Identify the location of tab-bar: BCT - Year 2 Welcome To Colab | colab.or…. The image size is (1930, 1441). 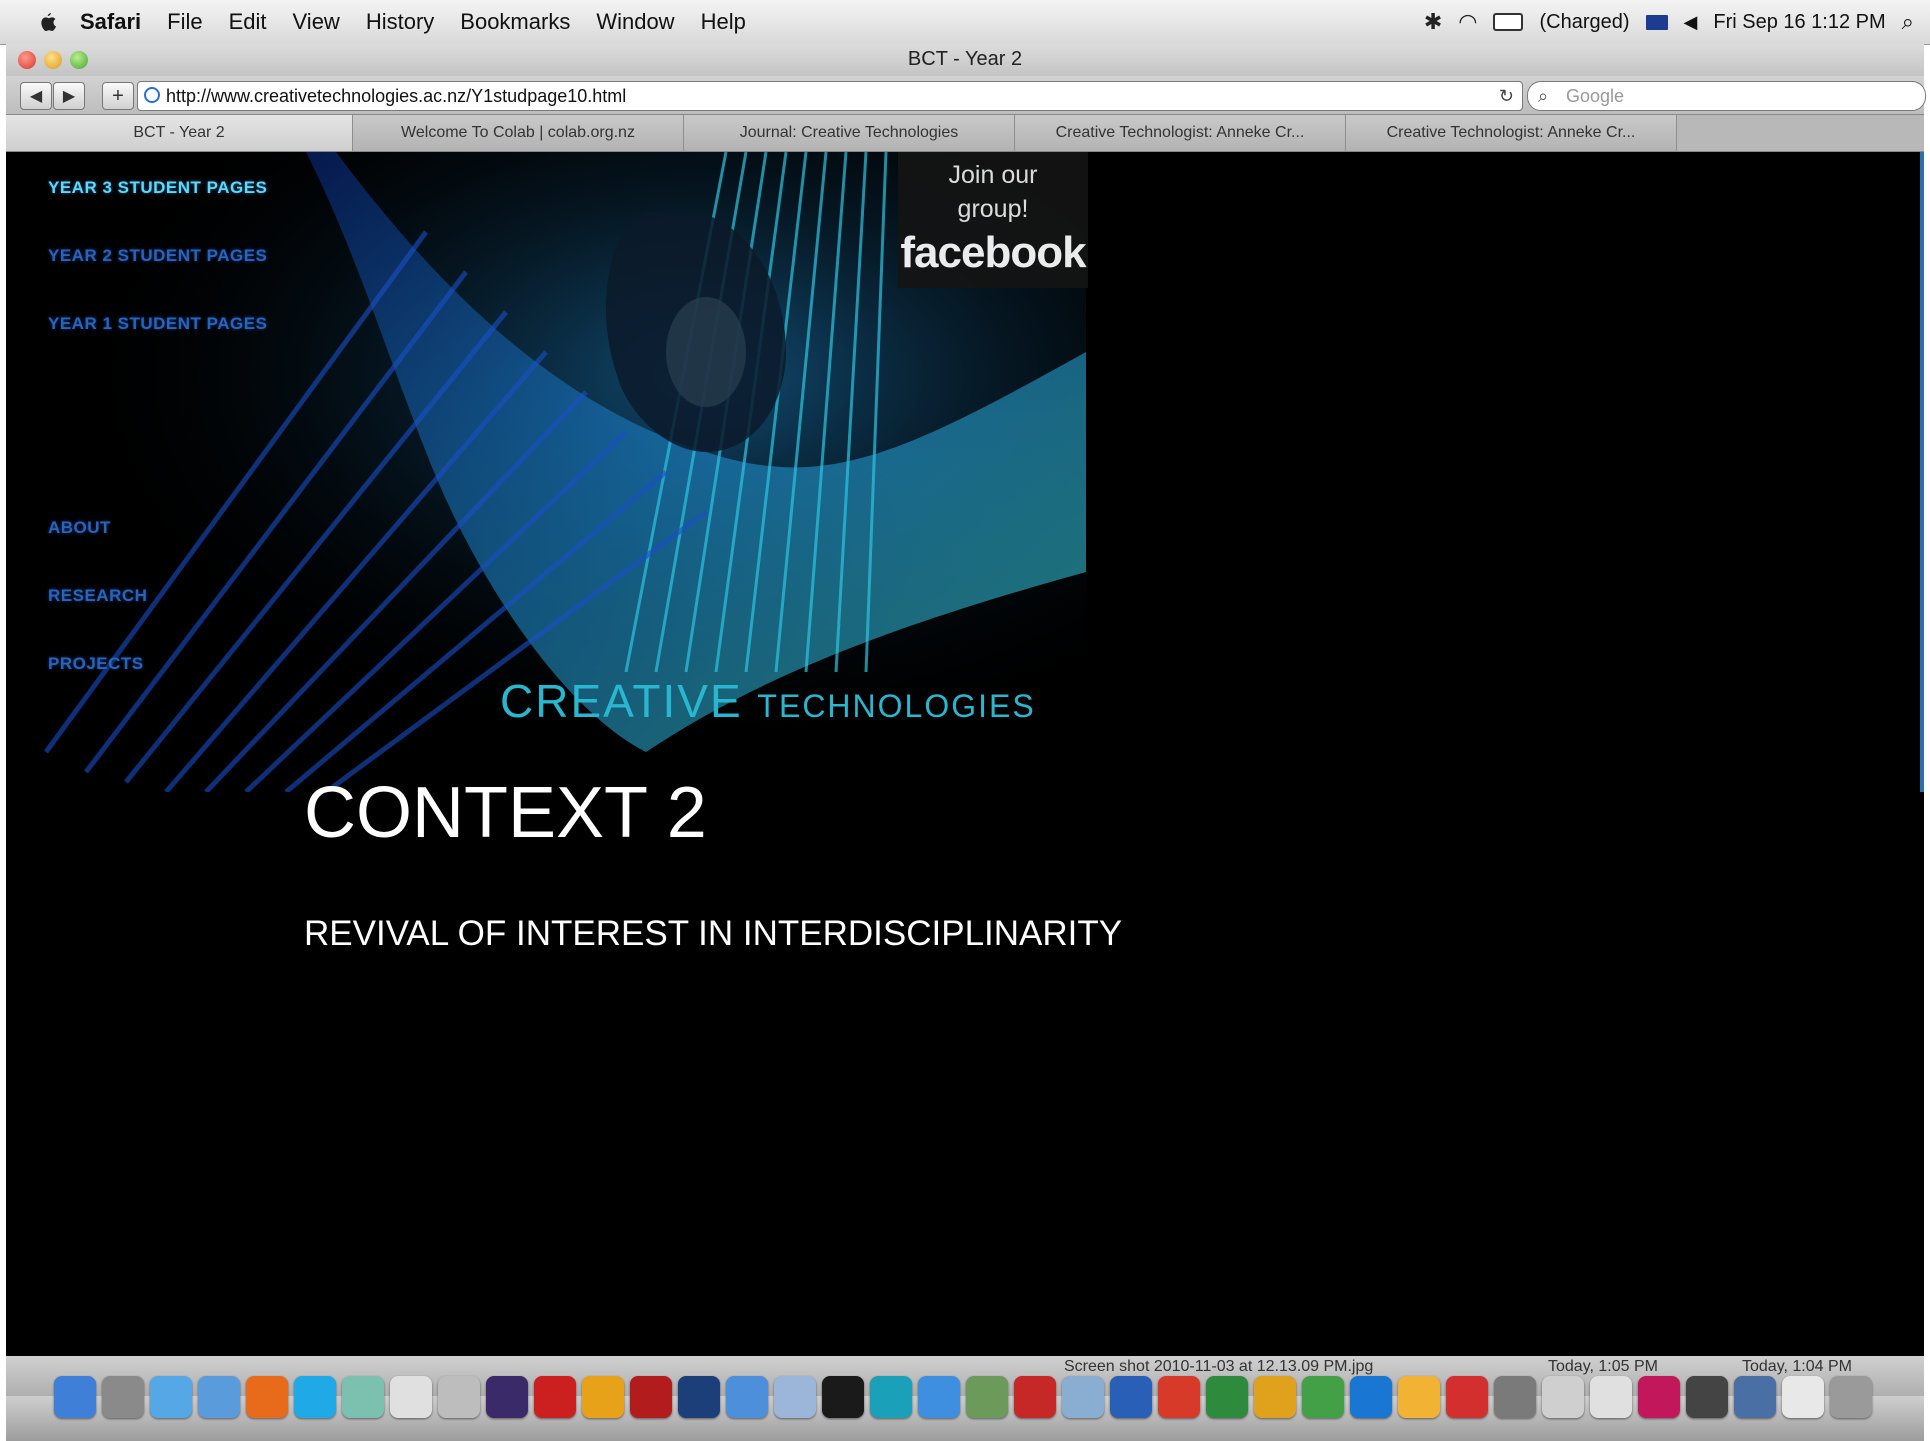
(965, 133).